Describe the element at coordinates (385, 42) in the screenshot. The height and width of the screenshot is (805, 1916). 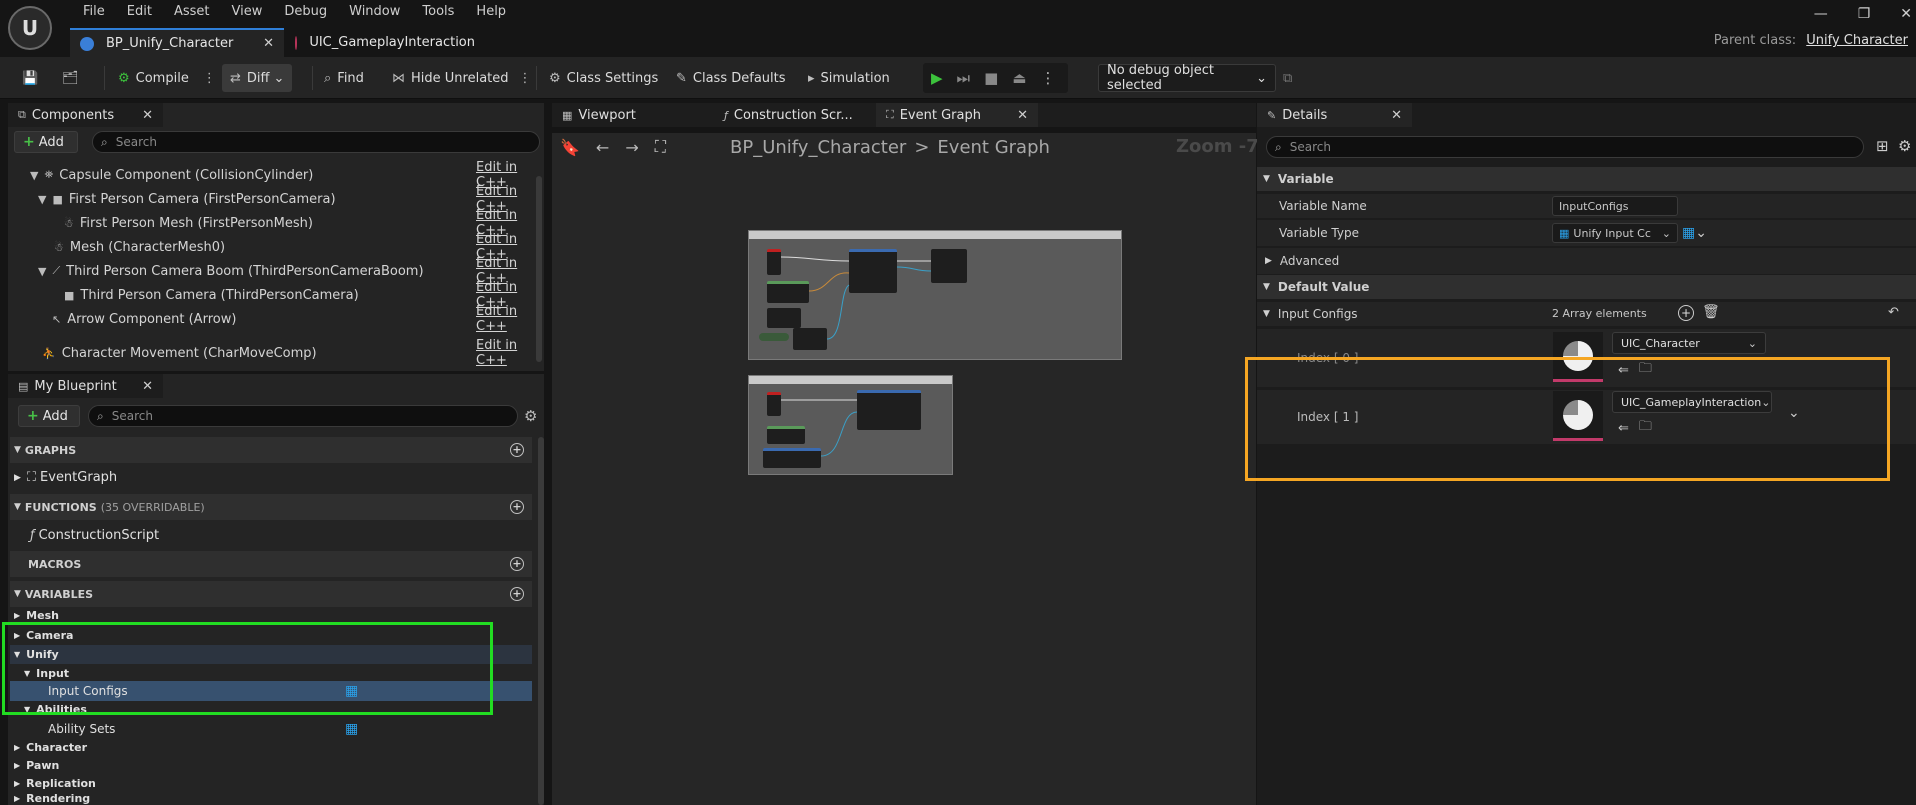
I see `tab-uic-gameplayinteraction: UIC_GameplayInteraction` at that location.